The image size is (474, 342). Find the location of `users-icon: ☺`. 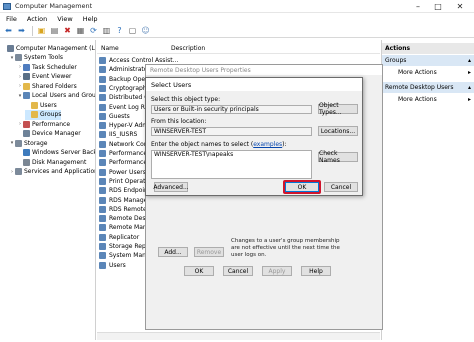

users-icon: ☺ is located at coordinates (145, 30).